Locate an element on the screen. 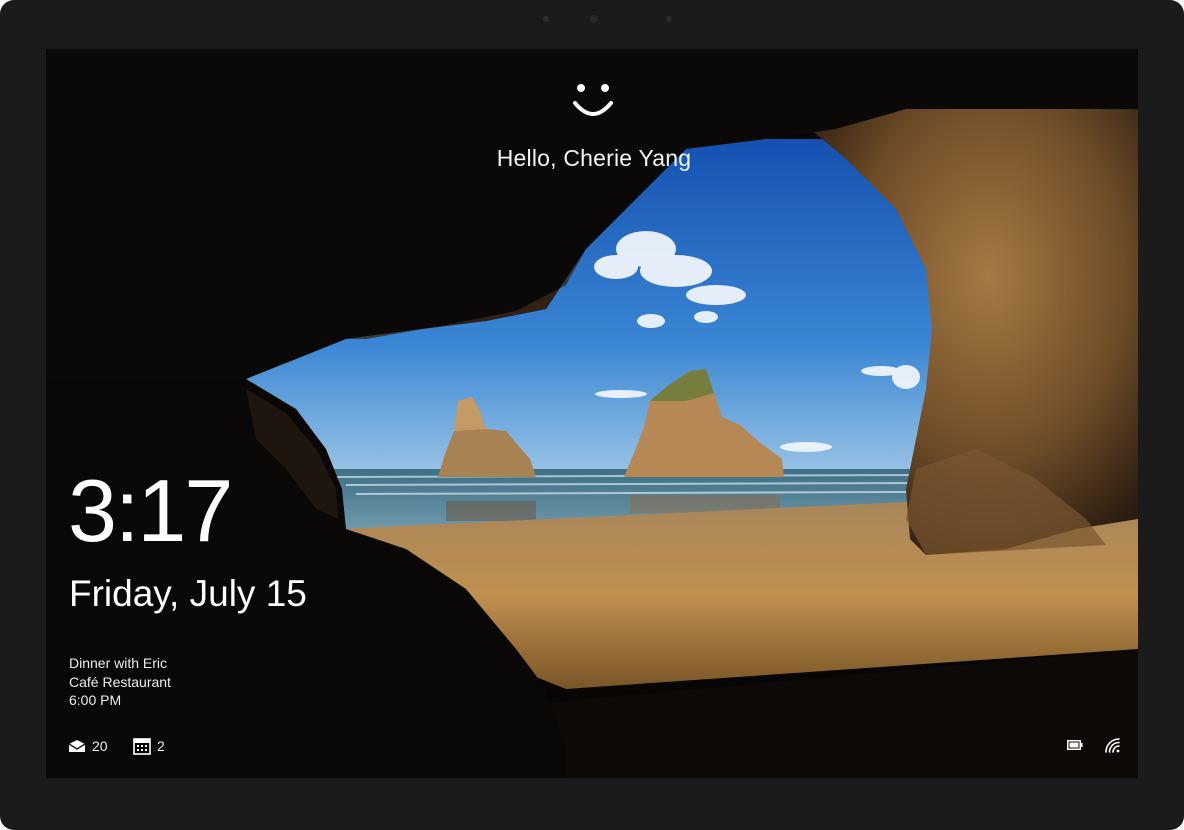 This screenshot has width=1184, height=830. wifi-icon is located at coordinates (1112, 745).